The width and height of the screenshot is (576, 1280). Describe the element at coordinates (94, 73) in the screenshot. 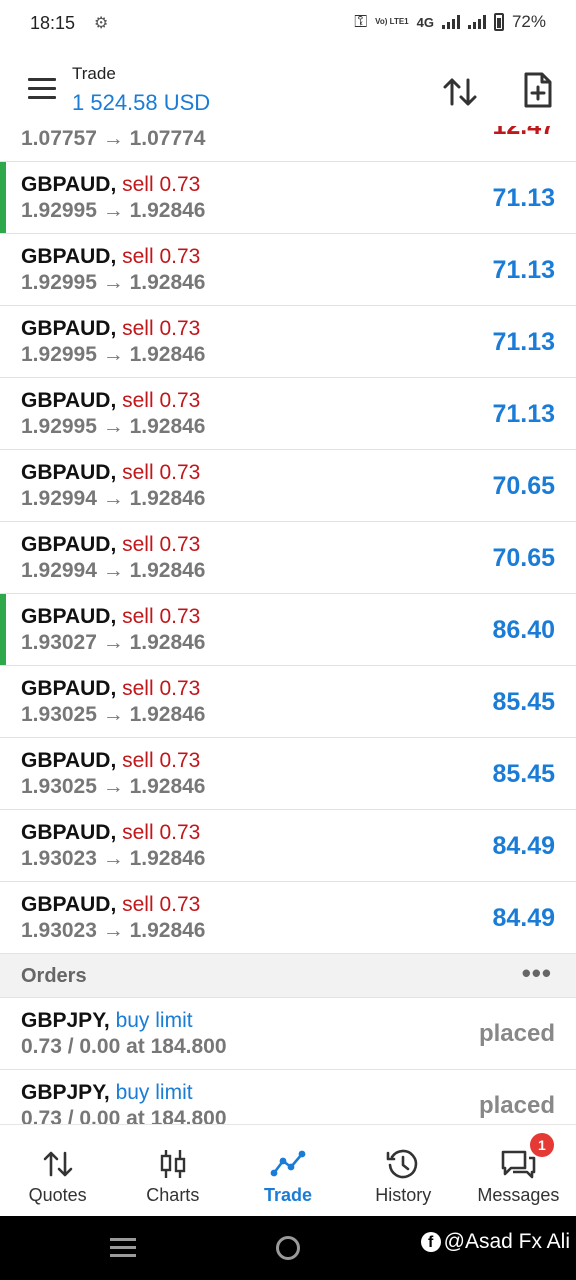

I see `page-title: Trade` at that location.